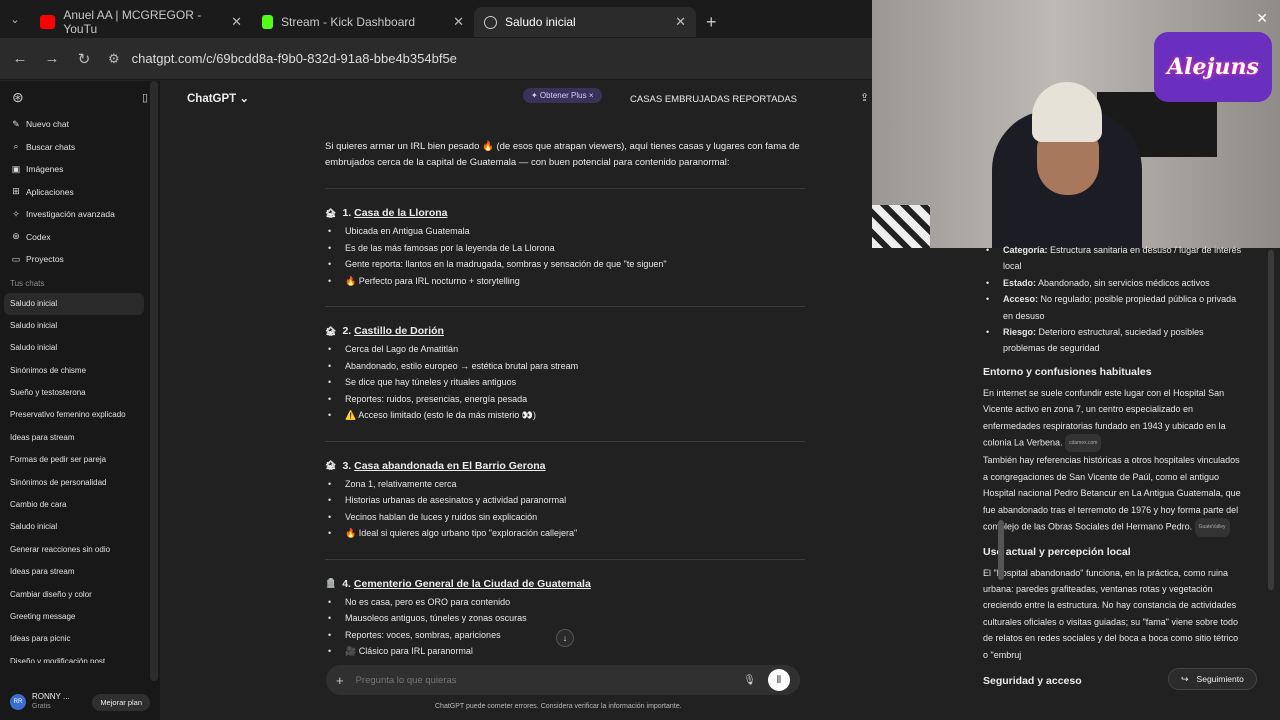  Describe the element at coordinates (1212, 527) in the screenshot. I see `source-badge: GuateValley` at that location.